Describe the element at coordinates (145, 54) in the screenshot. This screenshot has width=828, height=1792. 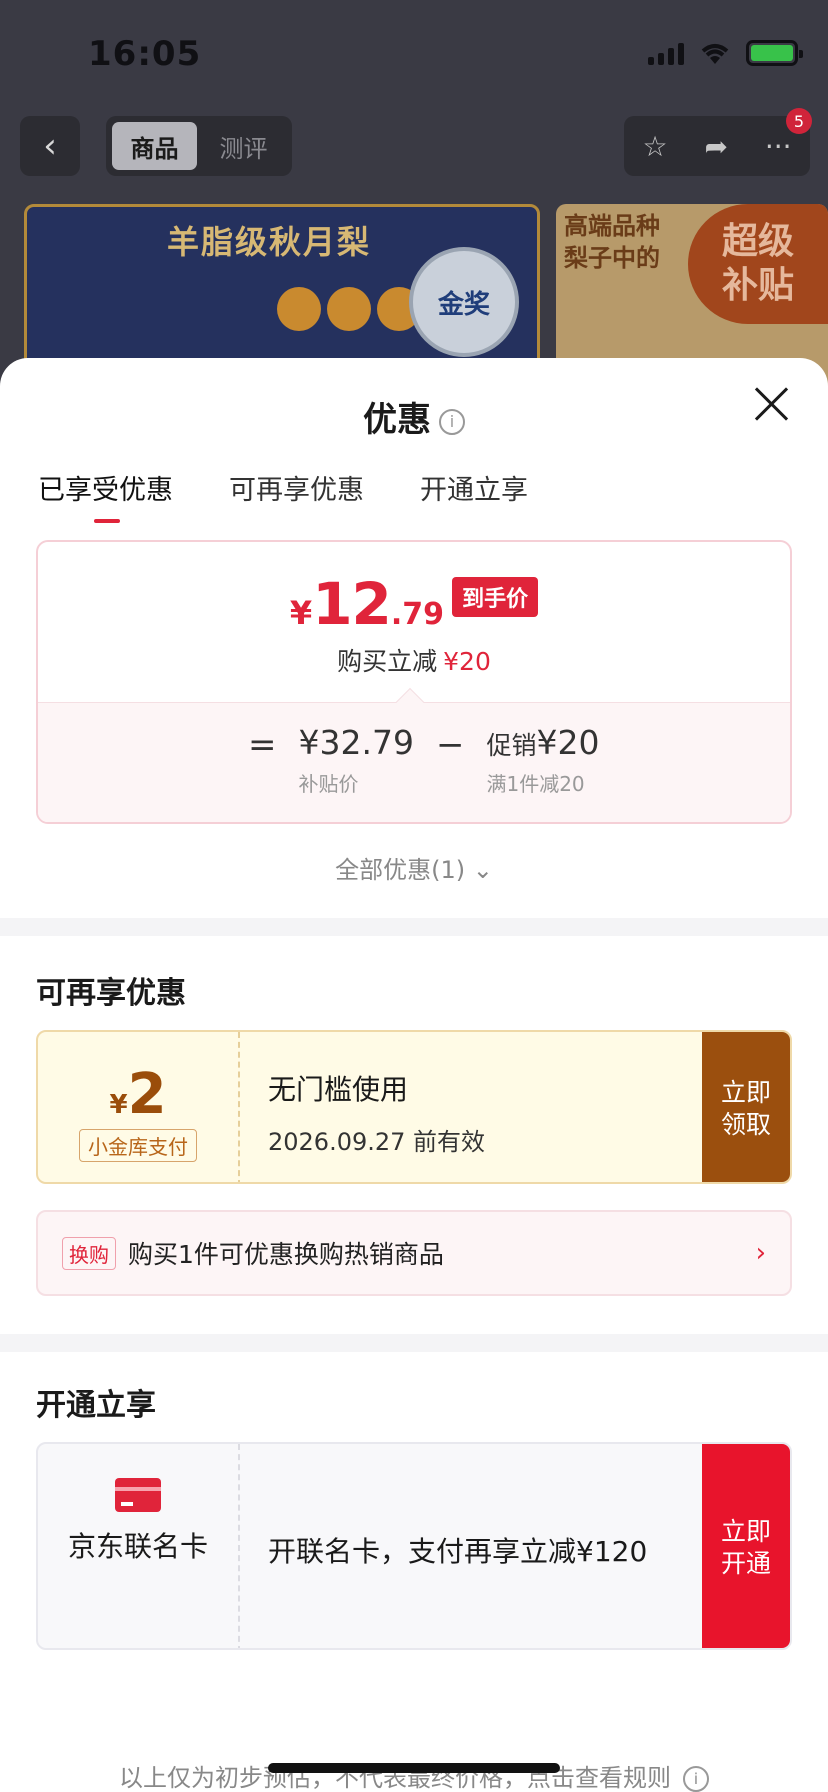
I see `status-time: 16:05` at that location.